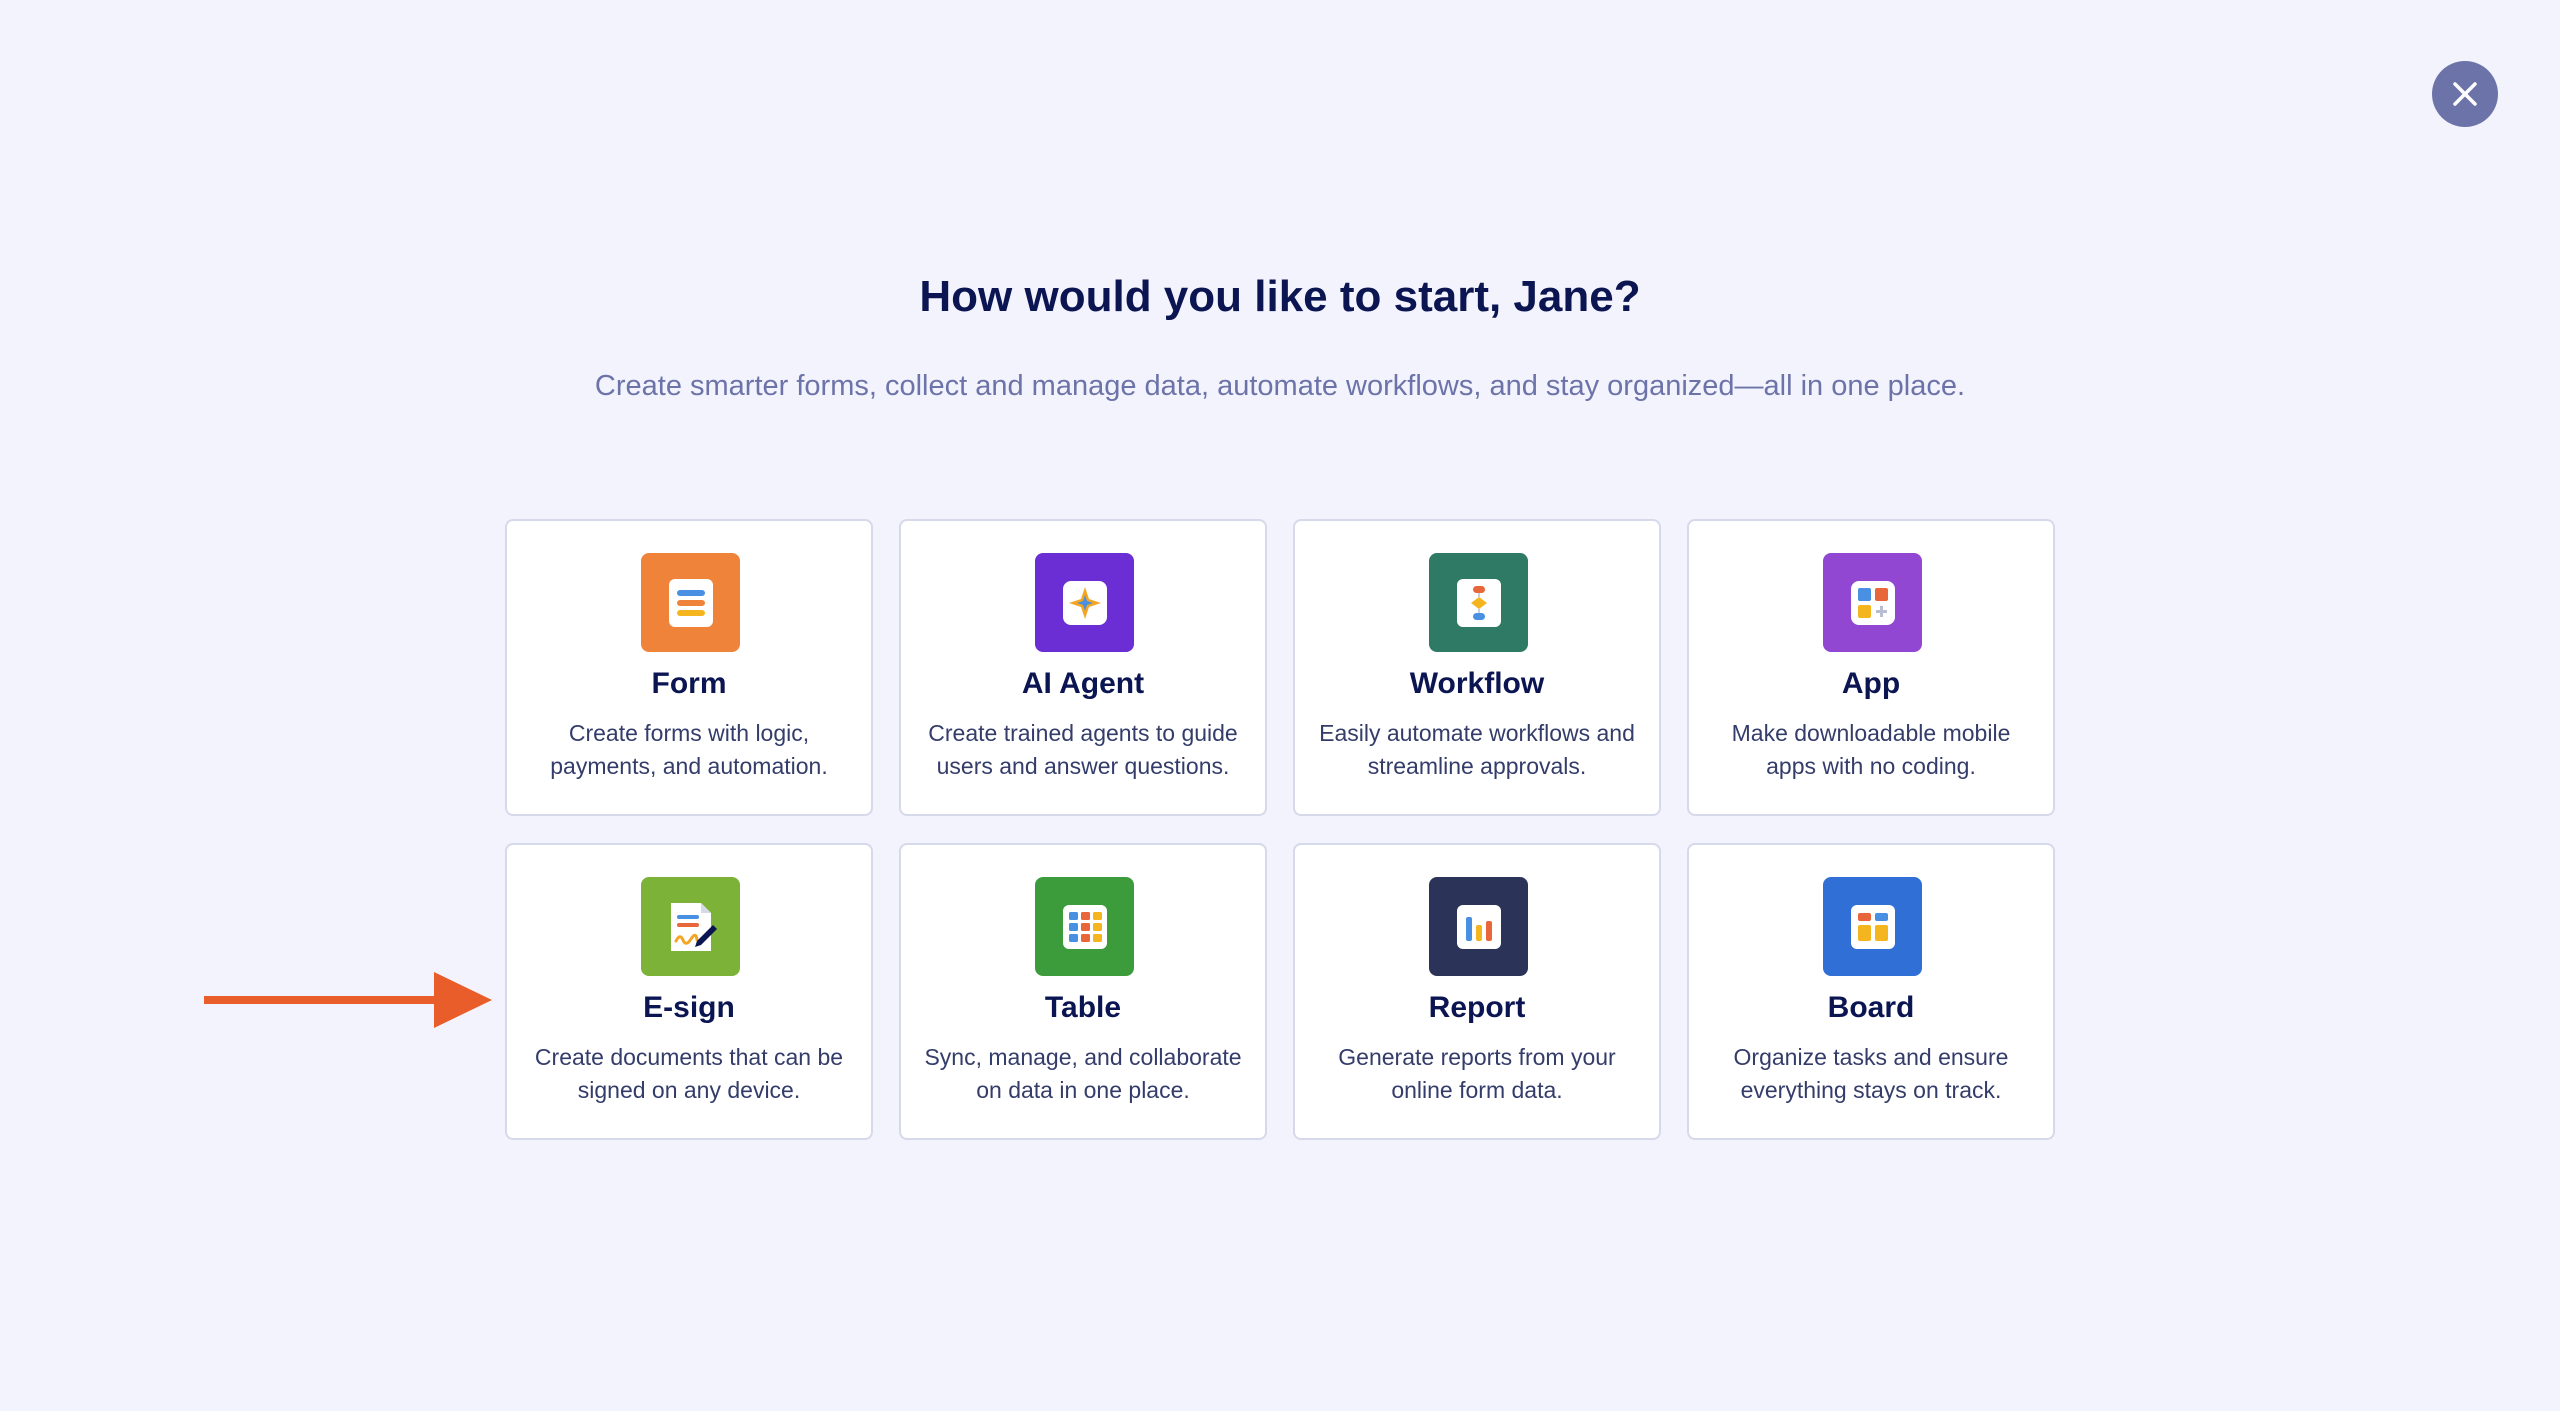 The height and width of the screenshot is (1411, 2560). I want to click on table-icon, so click(1084, 926).